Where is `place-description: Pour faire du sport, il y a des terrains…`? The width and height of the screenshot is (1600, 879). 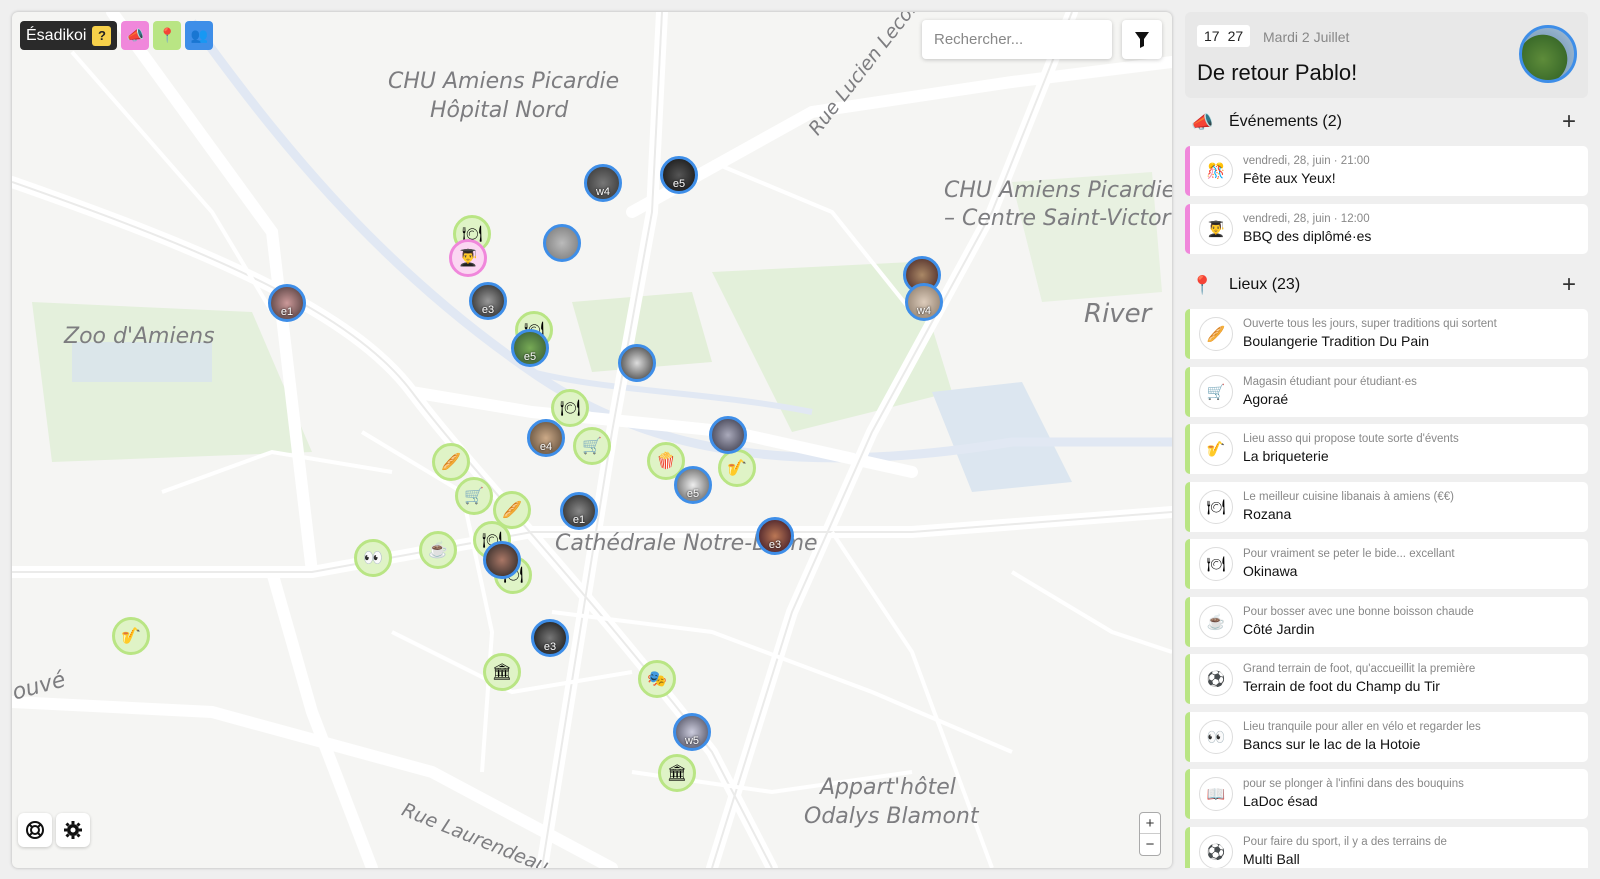
place-description: Pour faire du sport, il y a des terrains… is located at coordinates (1345, 841).